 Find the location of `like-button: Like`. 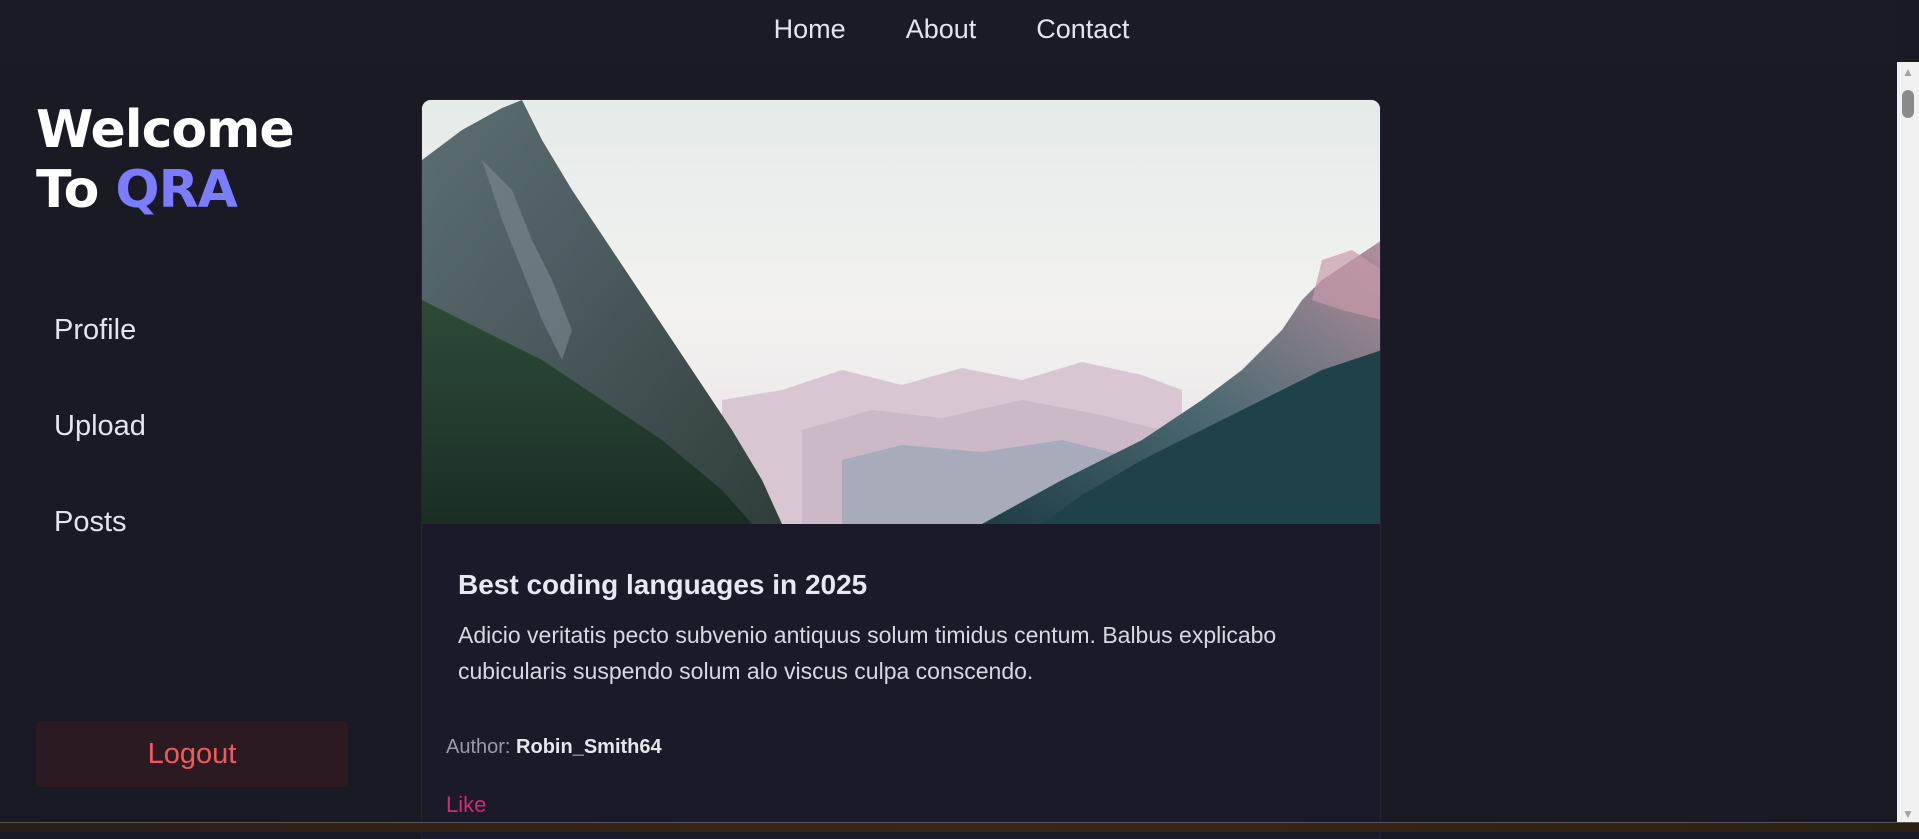

like-button: Like is located at coordinates (466, 805).